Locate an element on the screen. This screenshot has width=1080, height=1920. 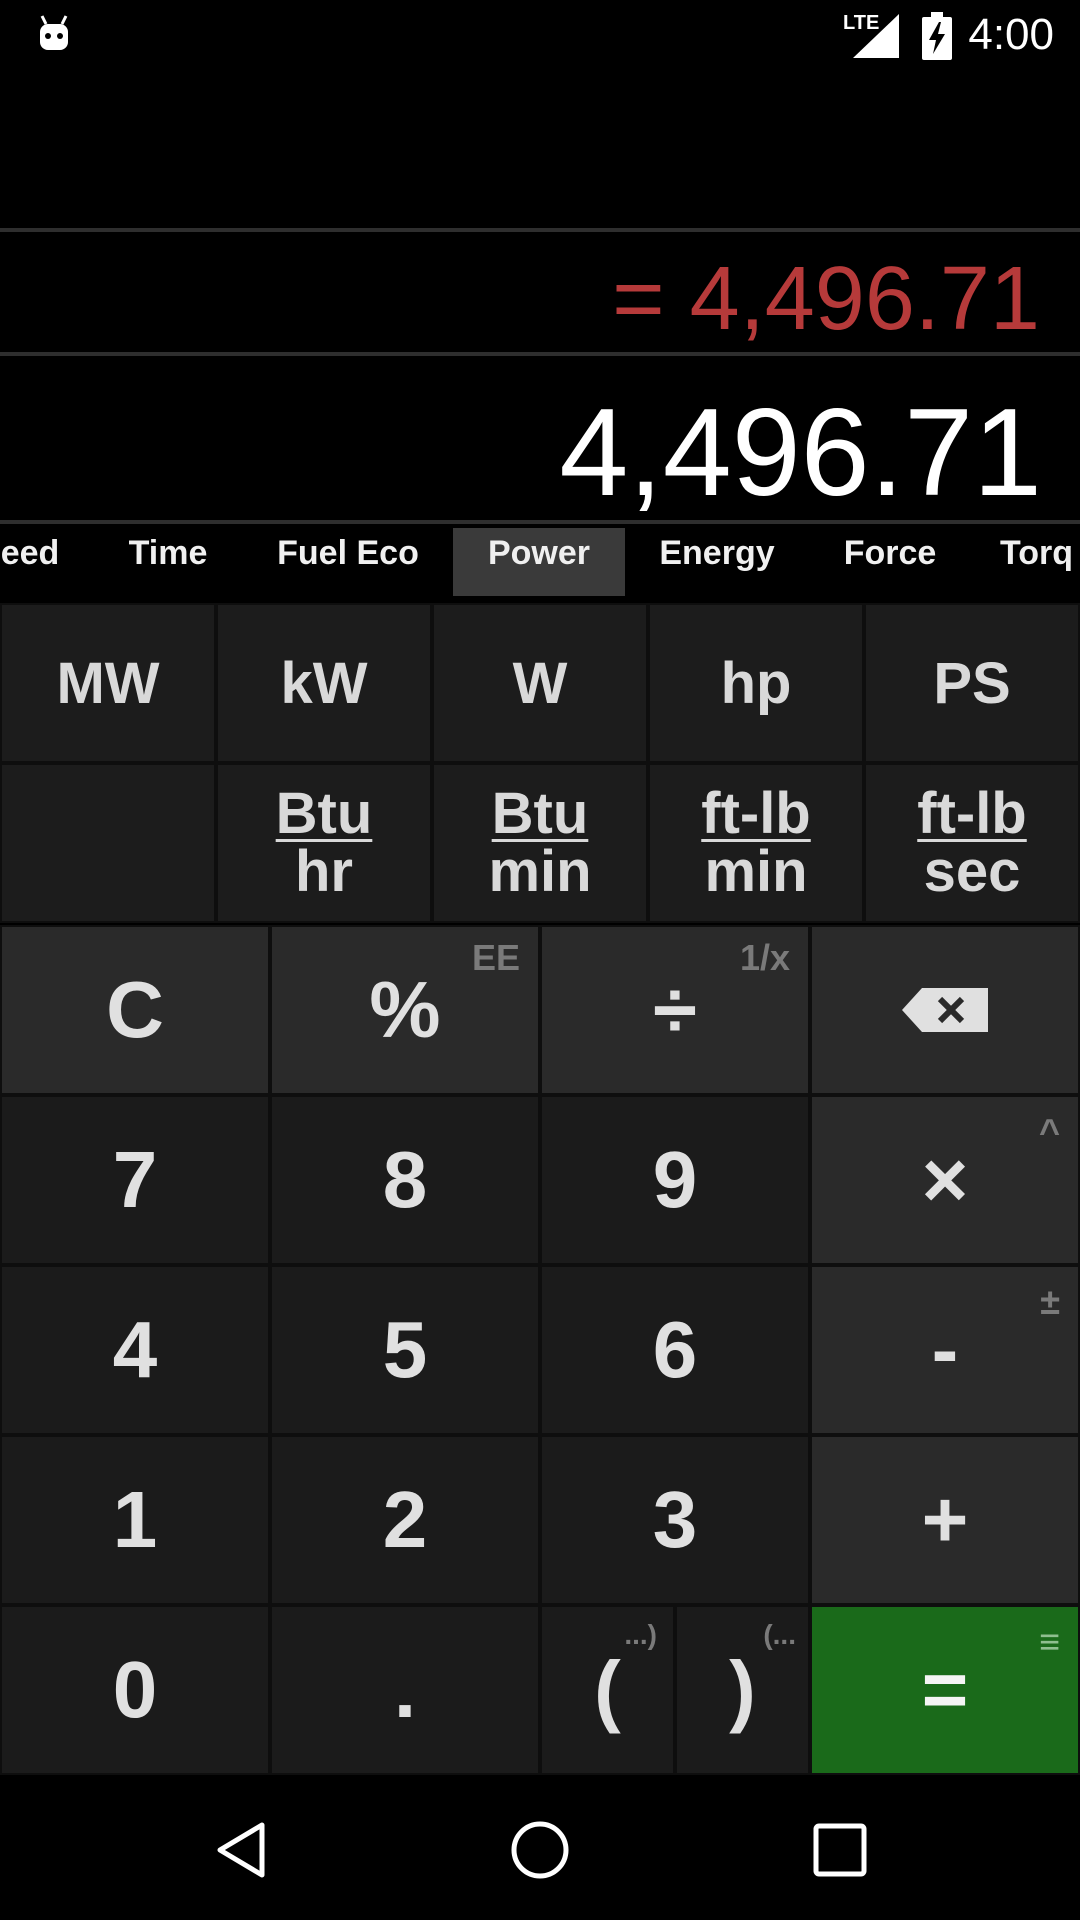
minus-label: - is located at coordinates (945, 1349).